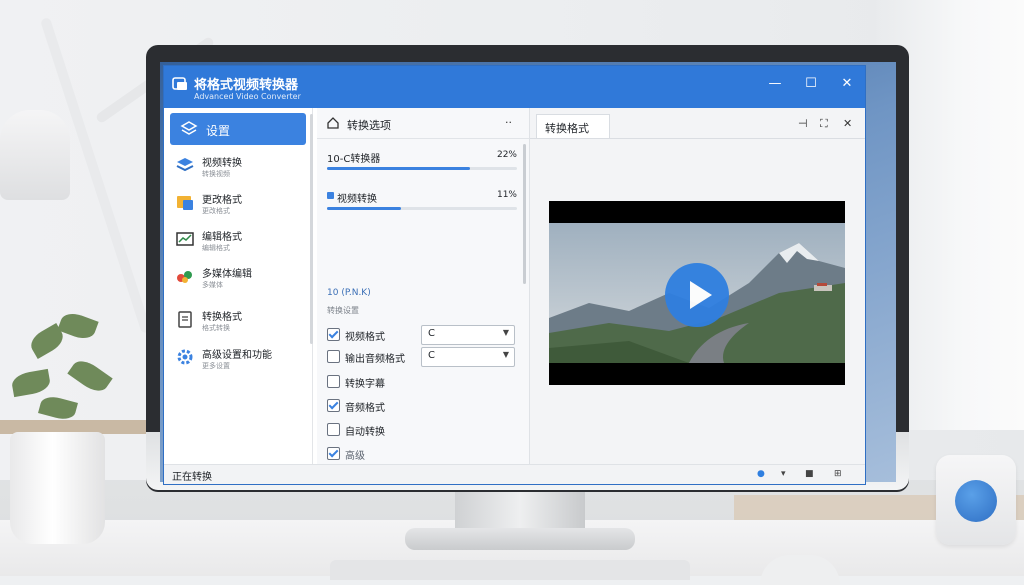 This screenshot has height=585, width=1024. I want to click on sidebar-item-label: 视频转换, so click(222, 163).